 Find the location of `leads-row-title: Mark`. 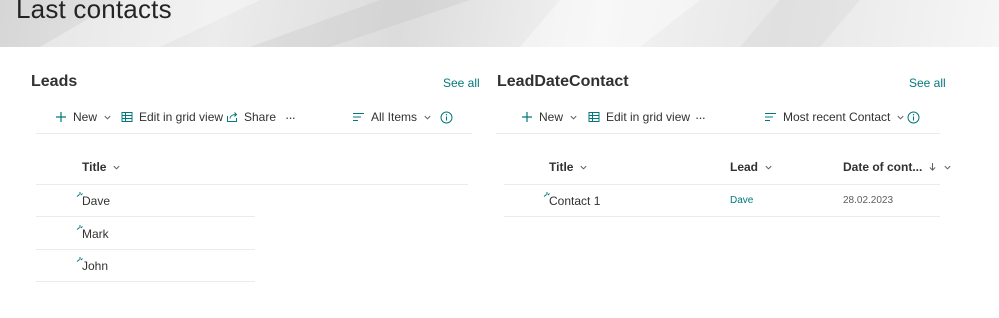

leads-row-title: Mark is located at coordinates (95, 234).